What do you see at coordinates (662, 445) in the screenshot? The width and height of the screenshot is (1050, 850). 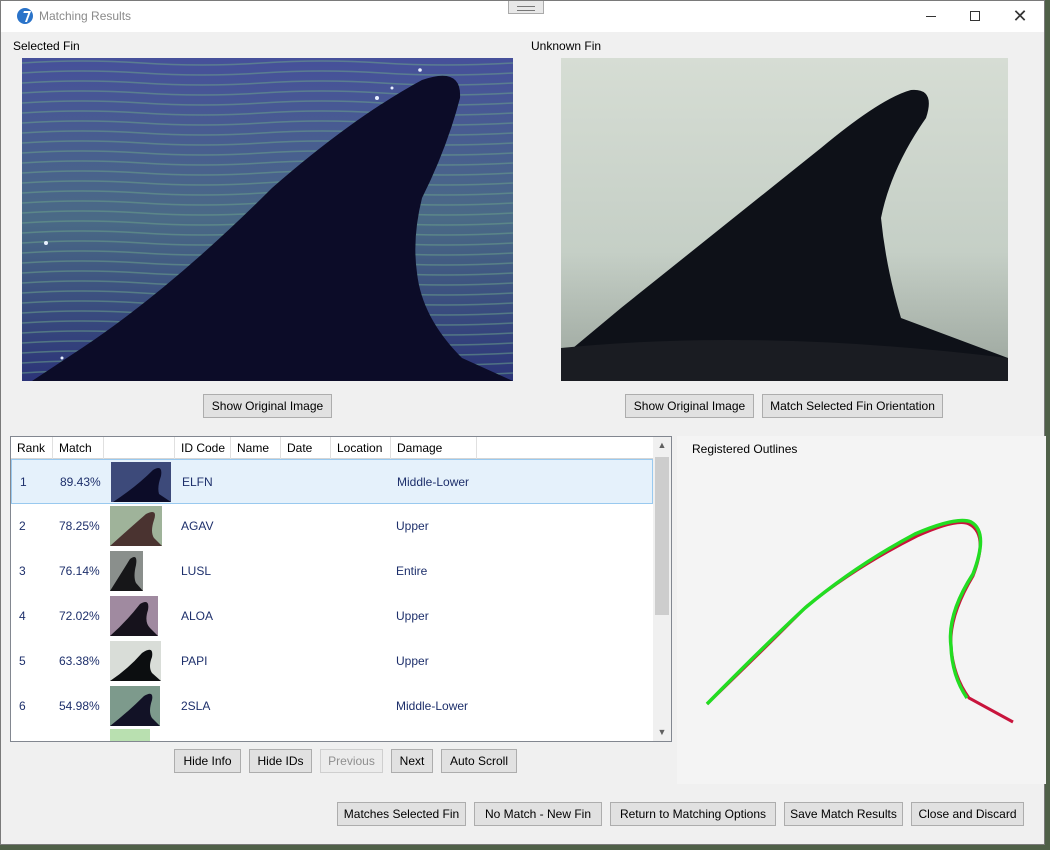 I see `scroll-up-icon: ▲` at bounding box center [662, 445].